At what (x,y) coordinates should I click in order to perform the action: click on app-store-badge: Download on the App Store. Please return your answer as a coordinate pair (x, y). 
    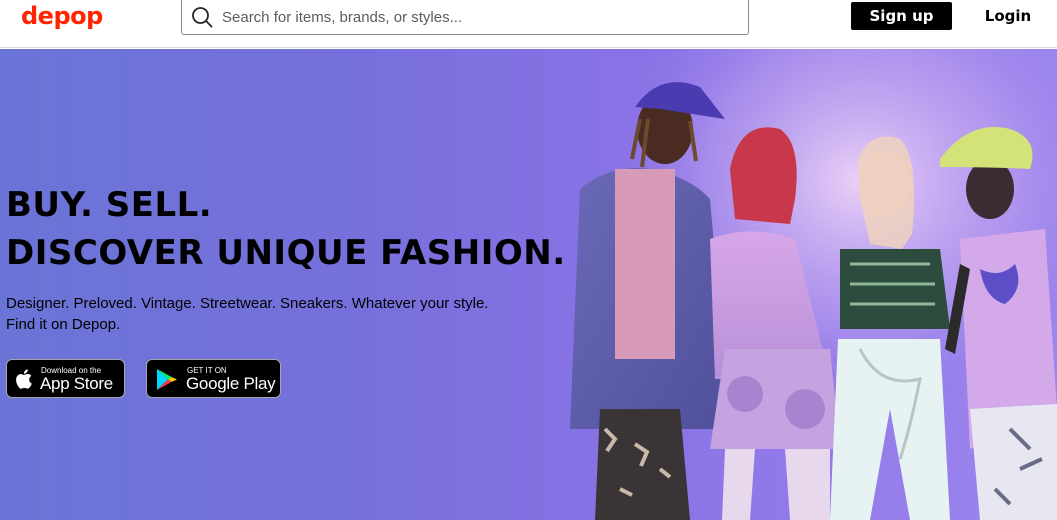
    Looking at the image, I should click on (65, 378).